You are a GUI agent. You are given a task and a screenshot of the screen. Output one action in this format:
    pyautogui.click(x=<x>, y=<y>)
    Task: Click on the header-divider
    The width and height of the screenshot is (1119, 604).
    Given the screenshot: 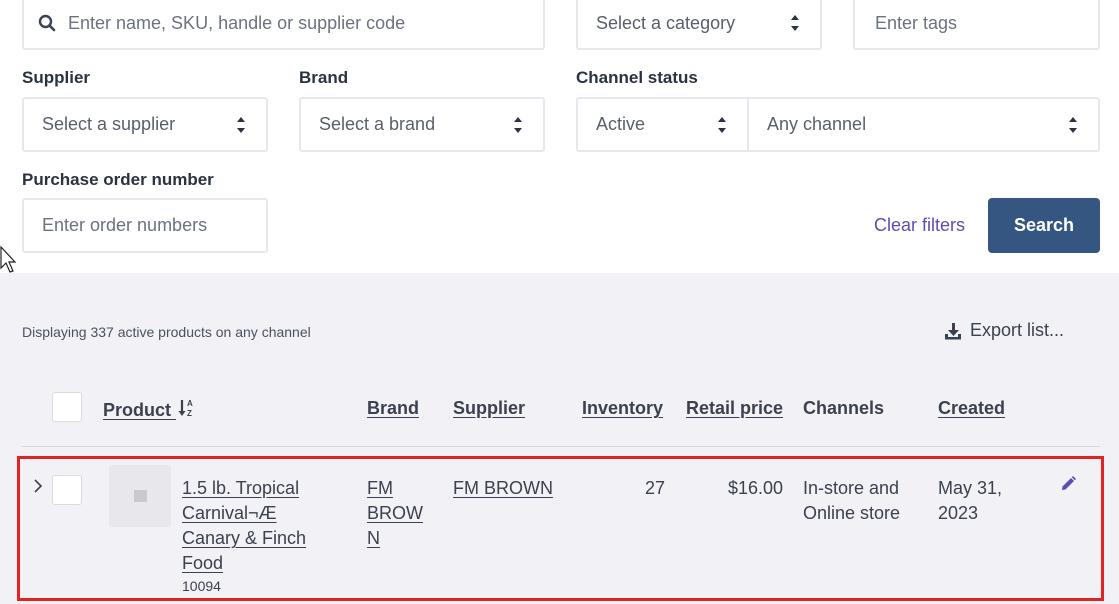 What is the action you would take?
    pyautogui.click(x=561, y=446)
    